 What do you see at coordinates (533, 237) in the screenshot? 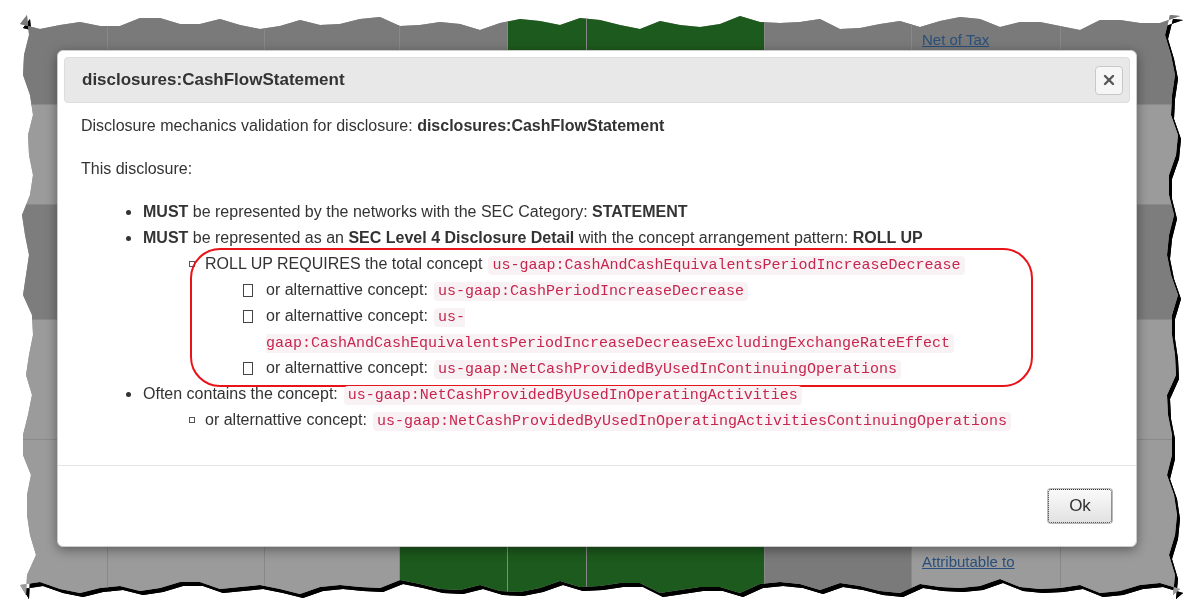
I see `list-text: MUST be represented as an SEC Level 4 Disclosure Detail with the concept arrangement pattern: ROLL UP` at bounding box center [533, 237].